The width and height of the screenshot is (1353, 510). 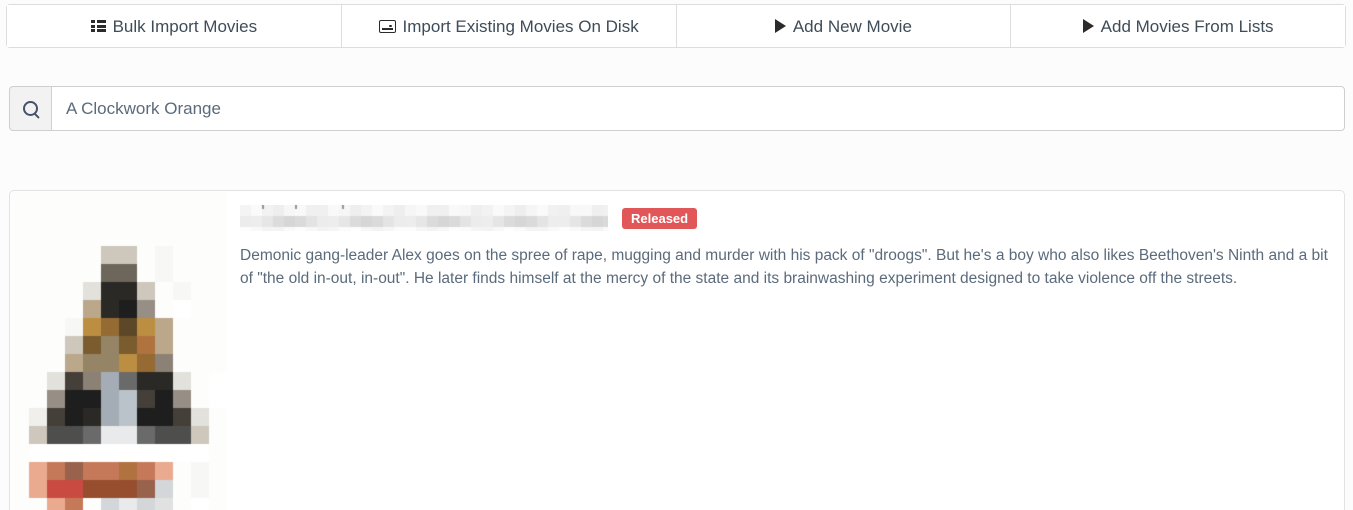 I want to click on tab-import-existing-movies-on-disk: Import Existing Movies On Disk, so click(x=509, y=26).